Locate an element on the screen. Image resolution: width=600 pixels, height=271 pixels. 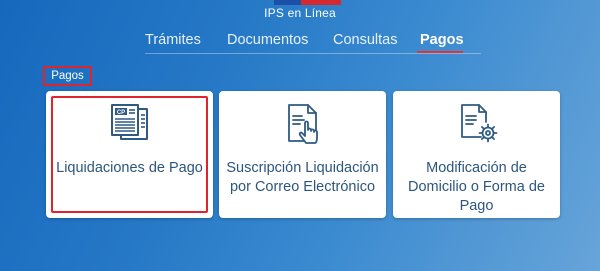
card-label: Liquidaciones de Pago is located at coordinates (129, 168).